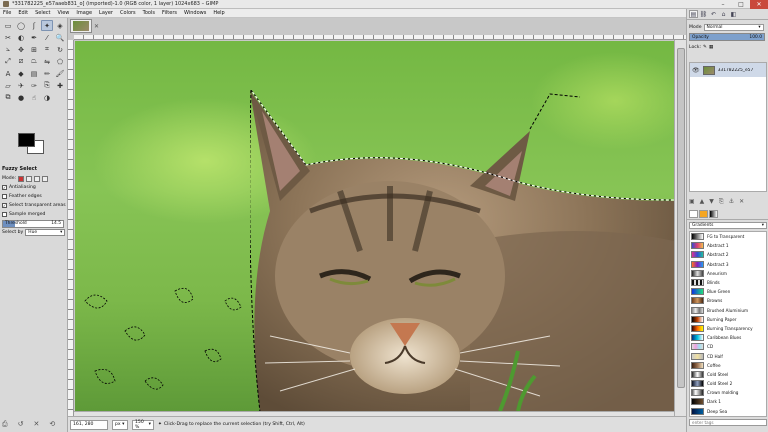  I want to click on sample-merged-checkbox, so click(4, 214).